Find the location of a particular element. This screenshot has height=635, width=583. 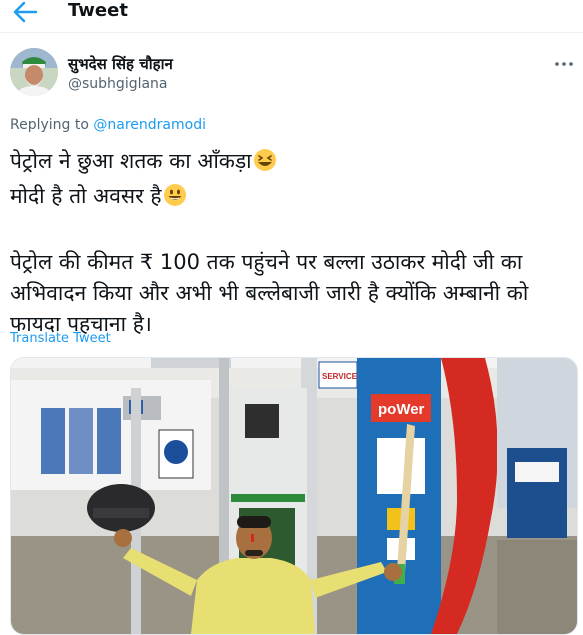

mention-link: @narendramodi is located at coordinates (149, 125).